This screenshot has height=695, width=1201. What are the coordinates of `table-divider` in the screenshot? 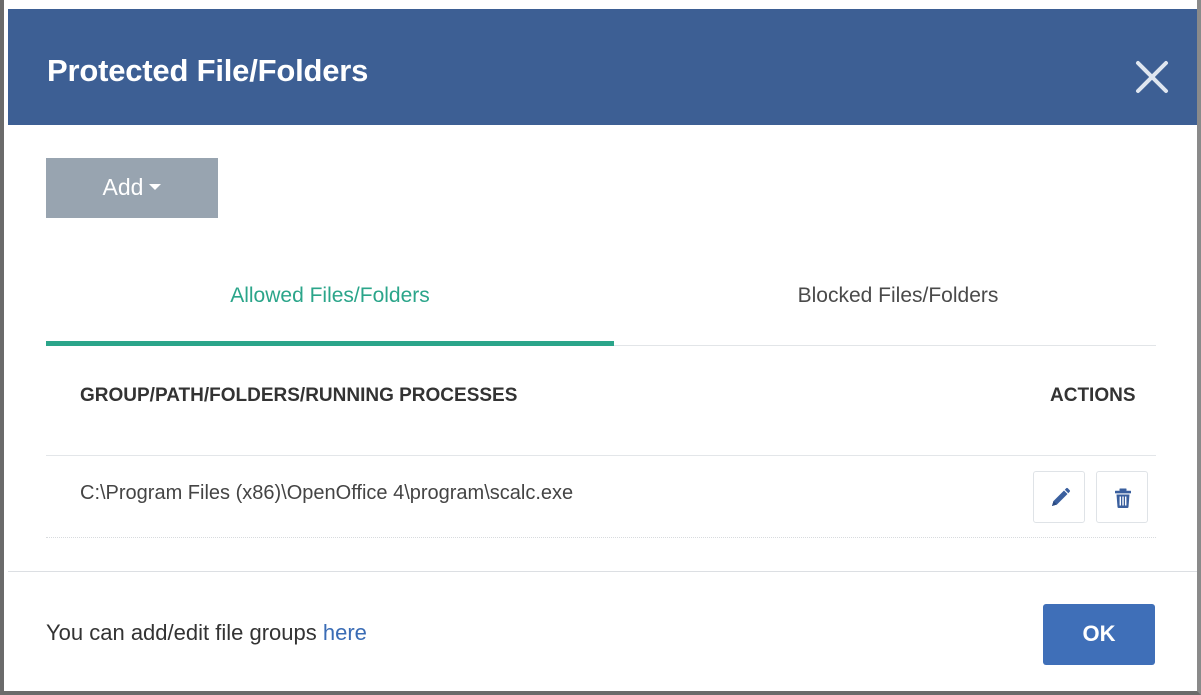 It's located at (601, 455).